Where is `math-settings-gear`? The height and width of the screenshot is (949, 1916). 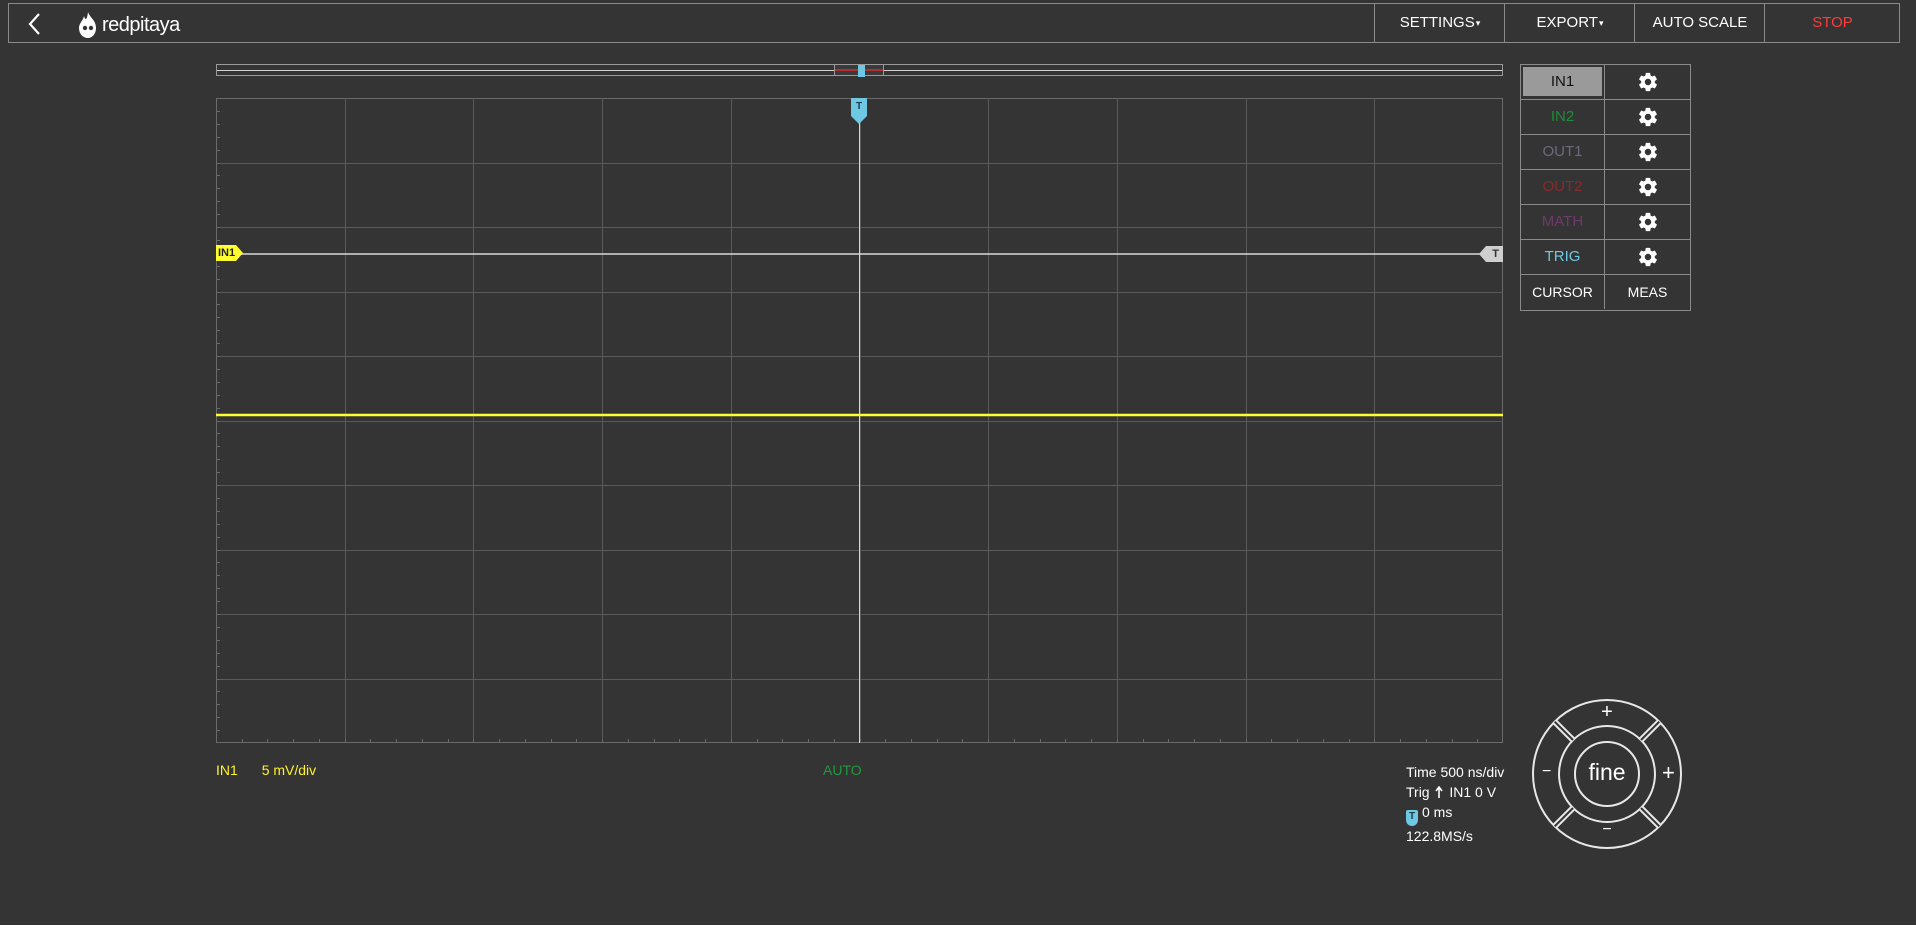 math-settings-gear is located at coordinates (1647, 222).